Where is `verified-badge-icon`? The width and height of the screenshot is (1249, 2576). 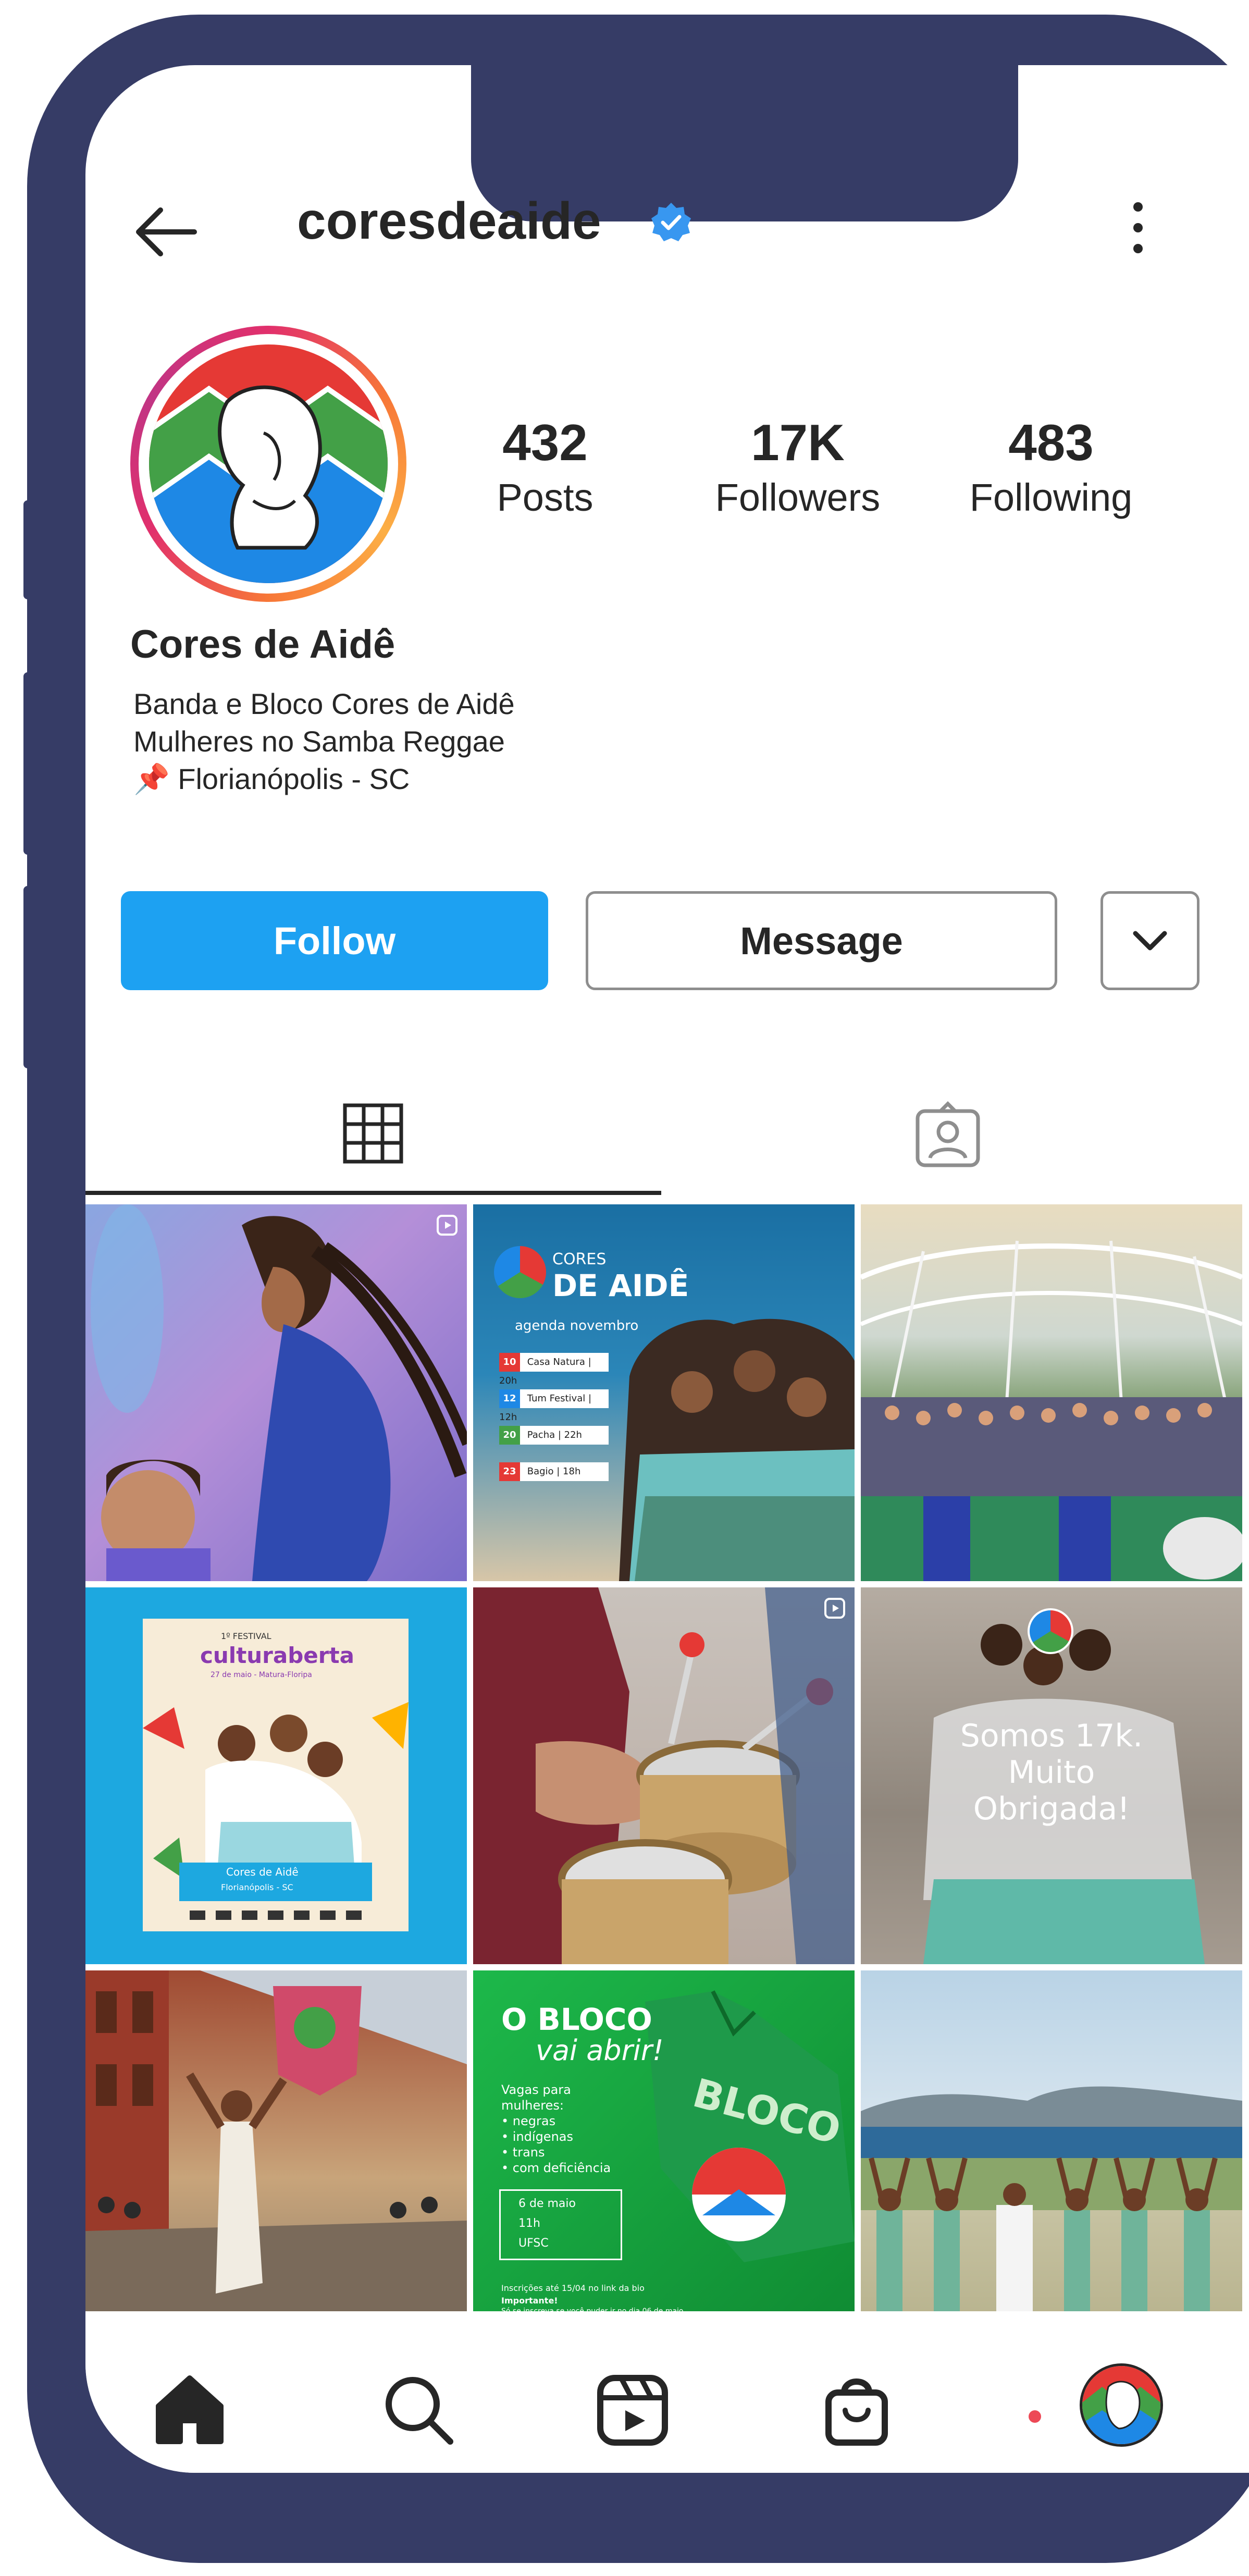
verified-badge-icon is located at coordinates (671, 222).